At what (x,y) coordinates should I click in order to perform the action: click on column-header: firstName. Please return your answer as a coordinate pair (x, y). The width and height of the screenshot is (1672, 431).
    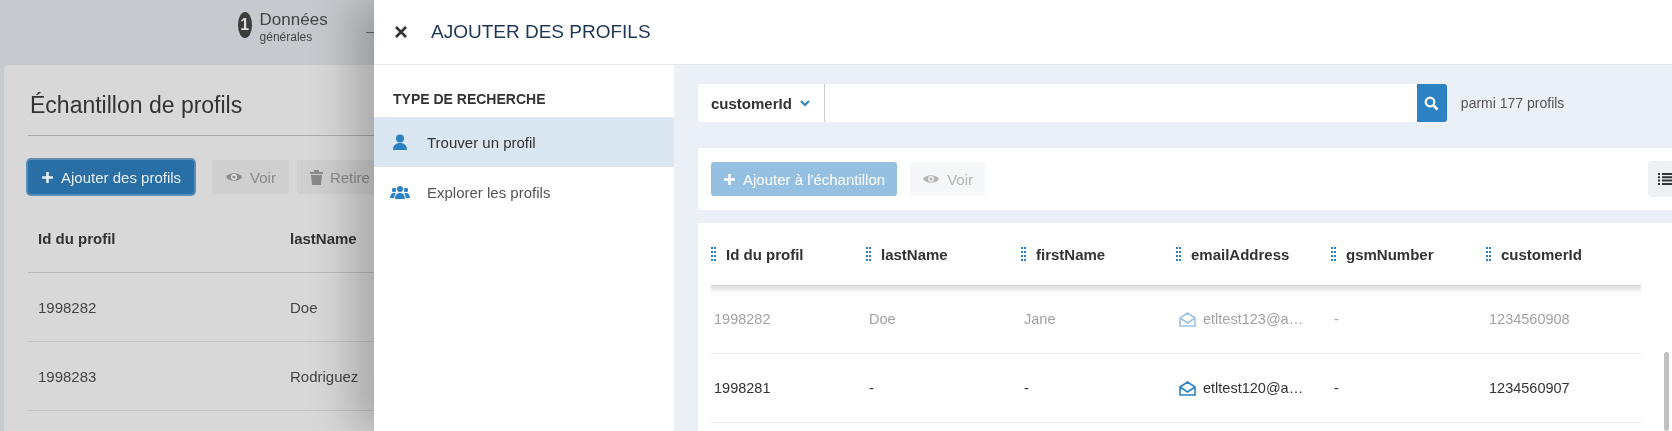
    Looking at the image, I should click on (1098, 254).